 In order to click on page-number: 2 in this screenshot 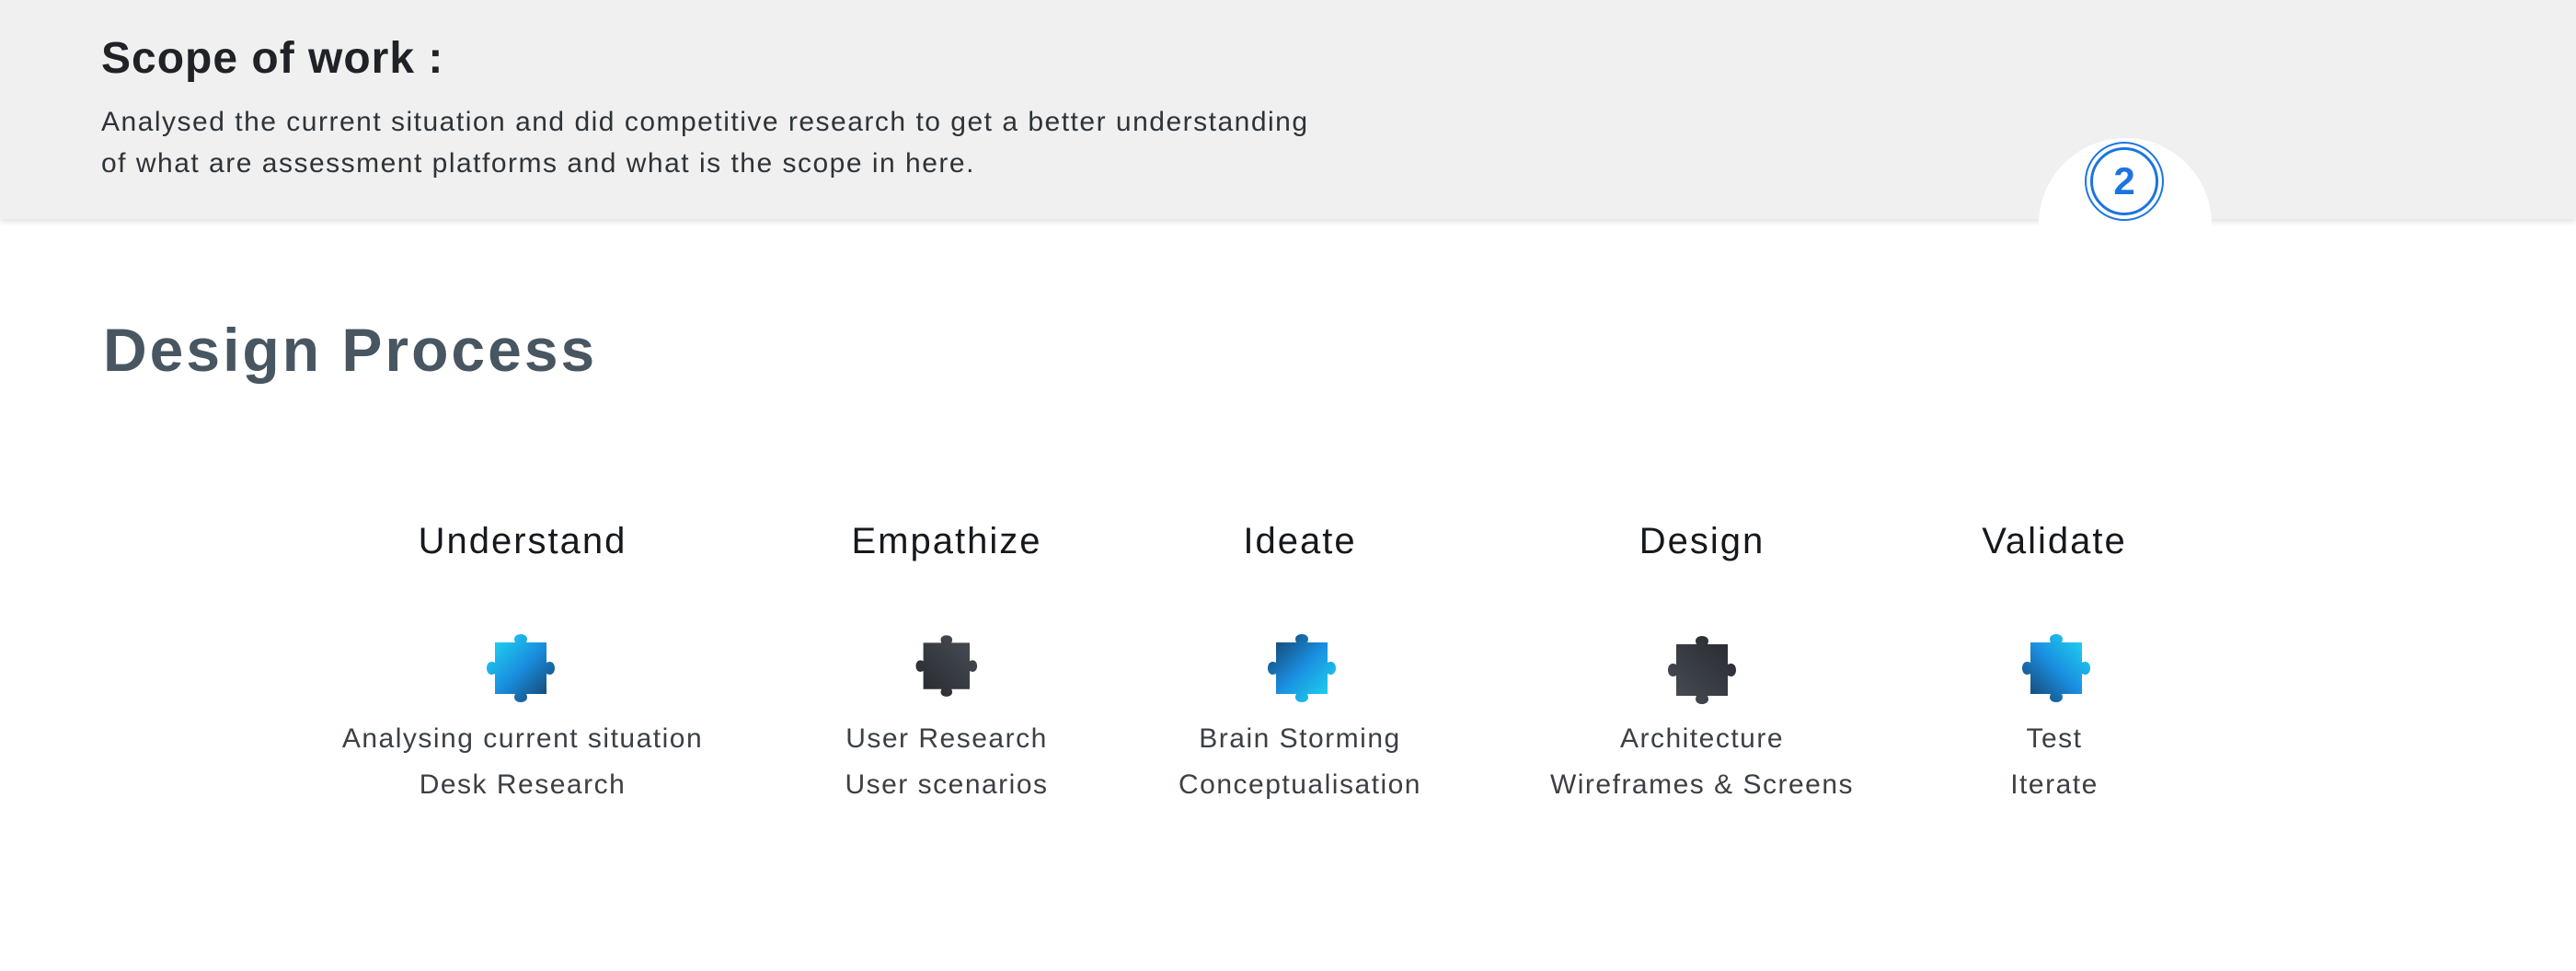, I will do `click(2124, 180)`.